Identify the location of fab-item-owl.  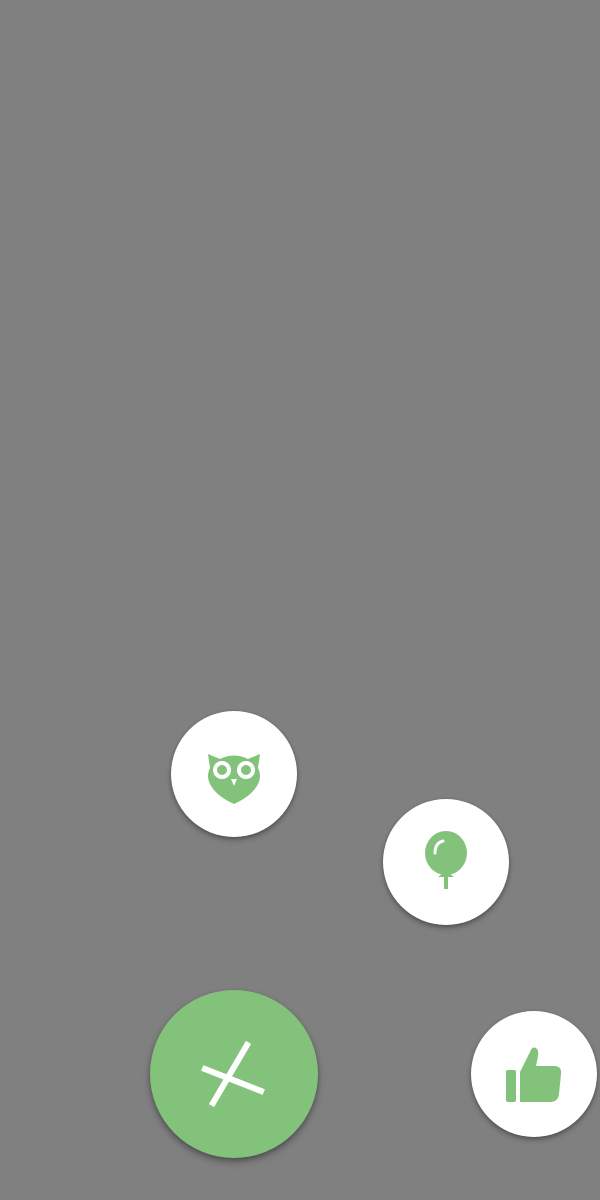
(234, 774).